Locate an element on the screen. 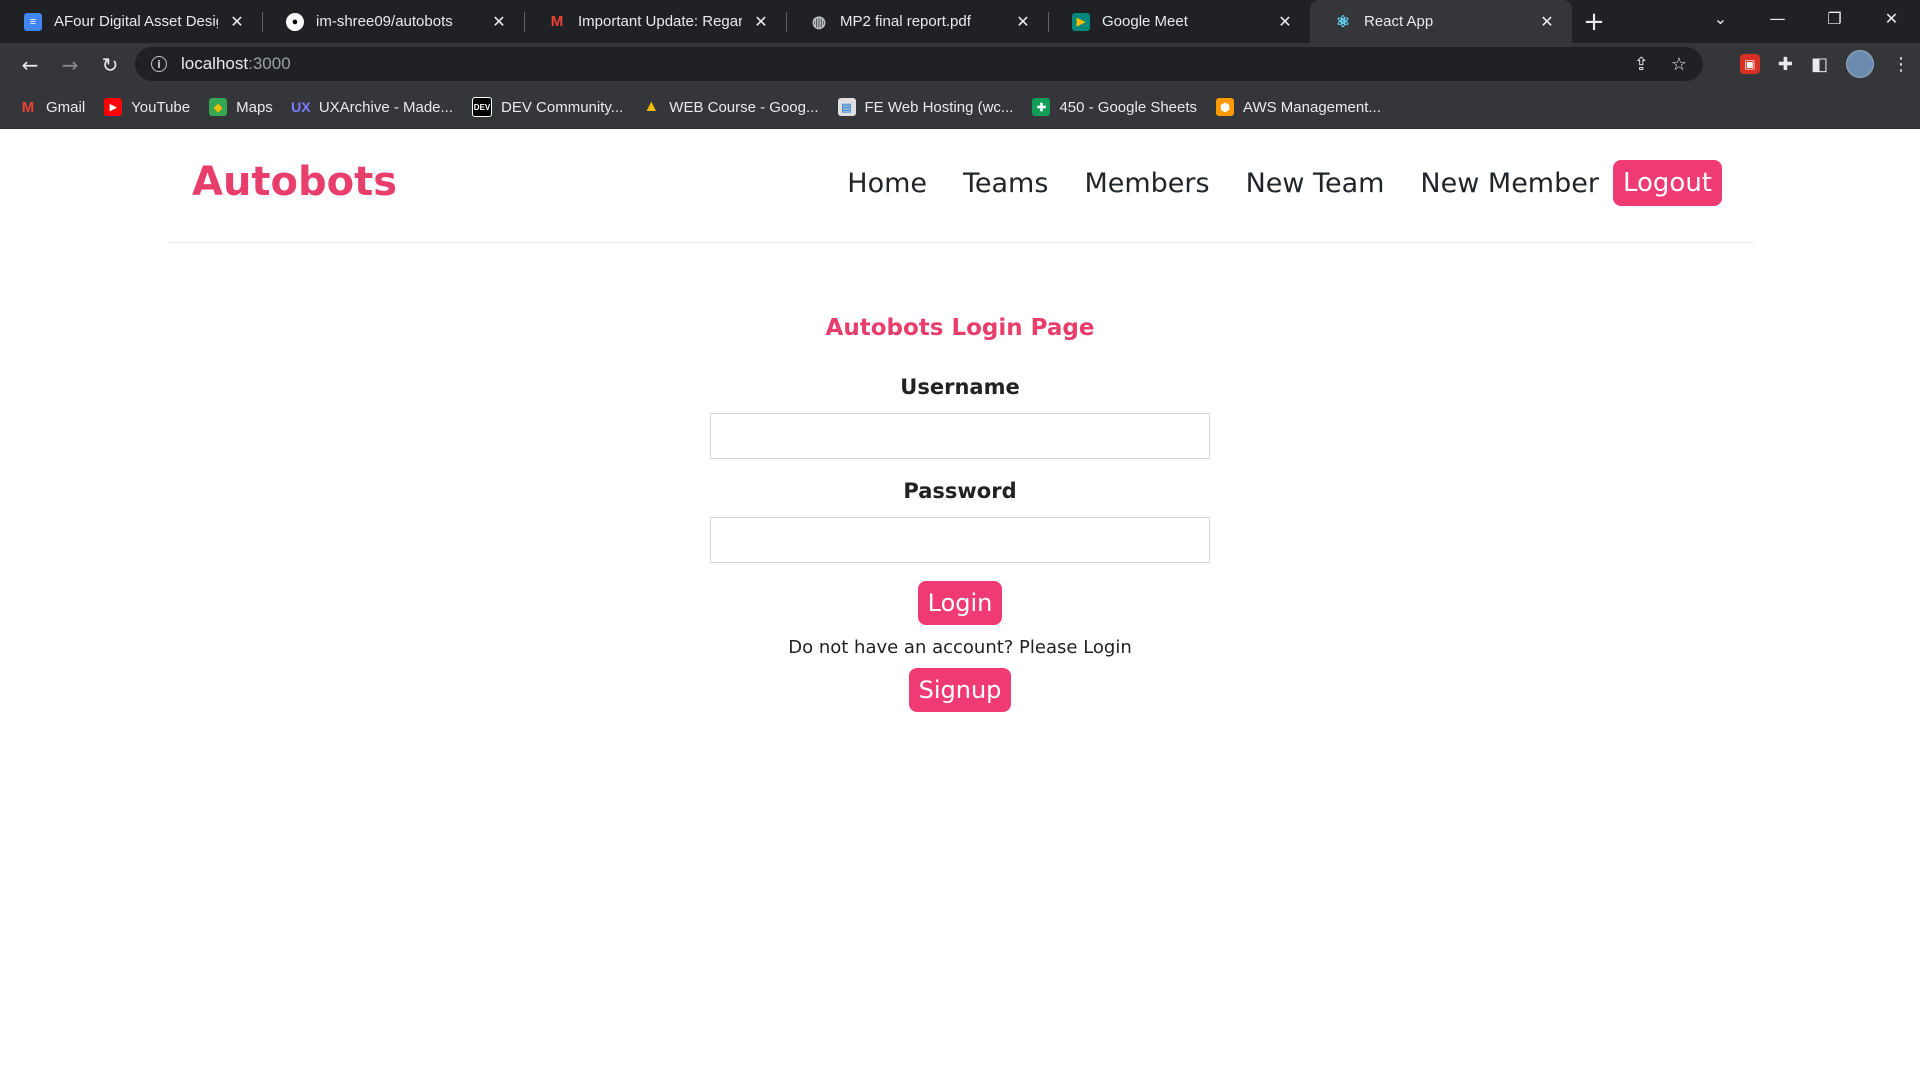 The width and height of the screenshot is (1920, 1080). tab-search-icon: ⌄ is located at coordinates (1720, 18).